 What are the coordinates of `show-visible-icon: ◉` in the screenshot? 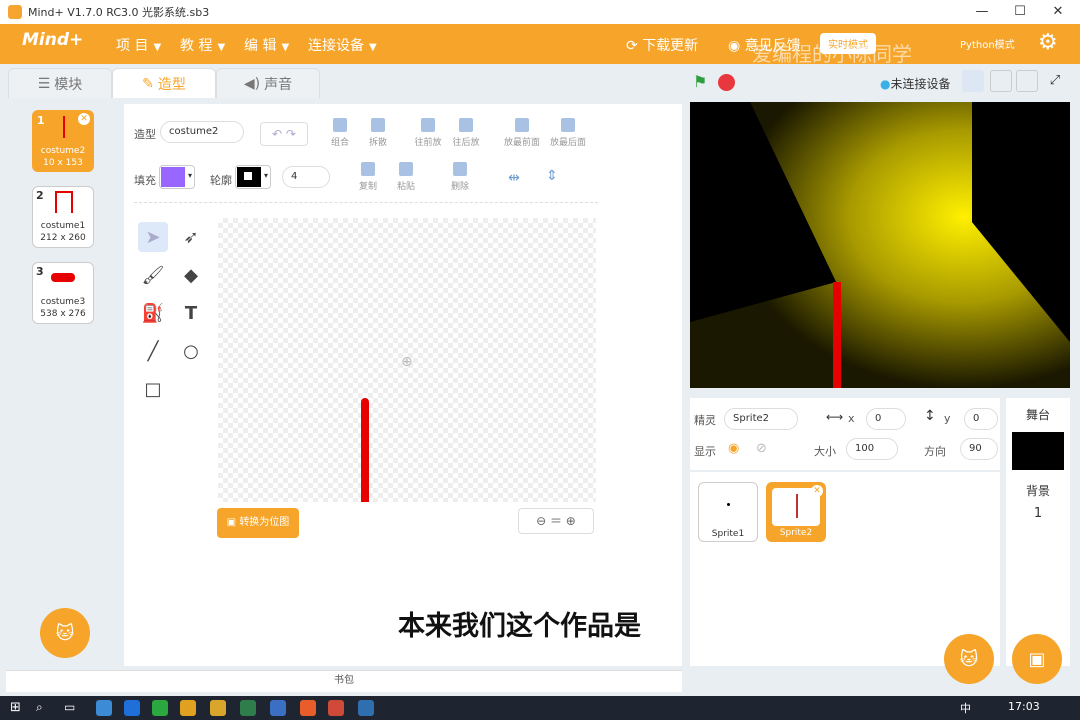 It's located at (733, 448).